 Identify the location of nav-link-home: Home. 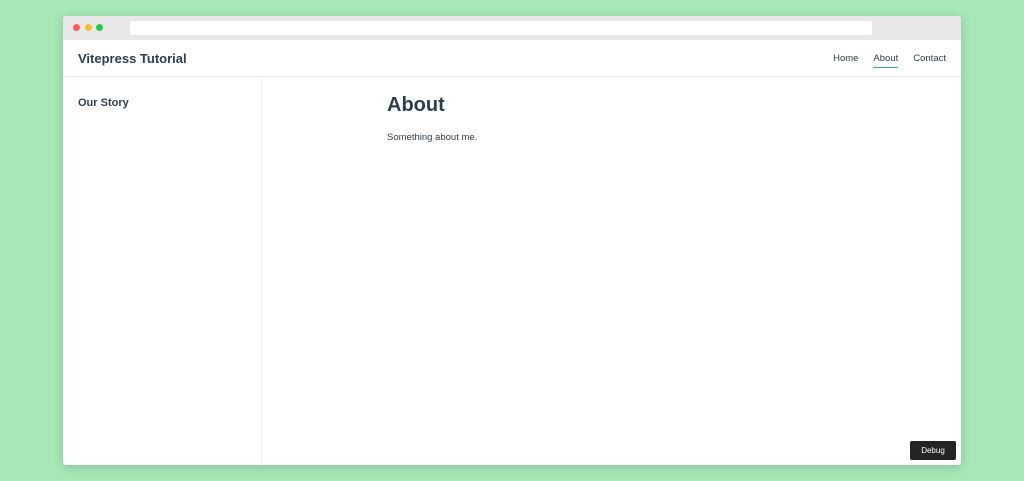
(845, 59).